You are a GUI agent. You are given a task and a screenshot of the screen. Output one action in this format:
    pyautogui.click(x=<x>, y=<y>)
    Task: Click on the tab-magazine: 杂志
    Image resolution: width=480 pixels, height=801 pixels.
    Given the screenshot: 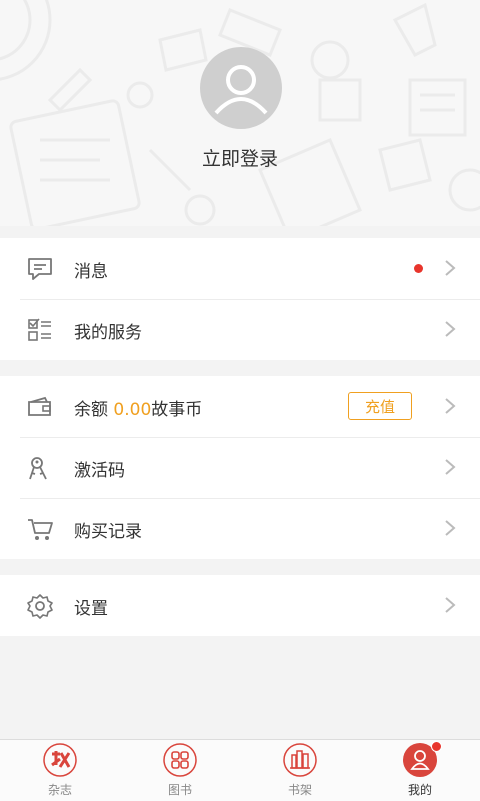 What is the action you would take?
    pyautogui.click(x=60, y=770)
    